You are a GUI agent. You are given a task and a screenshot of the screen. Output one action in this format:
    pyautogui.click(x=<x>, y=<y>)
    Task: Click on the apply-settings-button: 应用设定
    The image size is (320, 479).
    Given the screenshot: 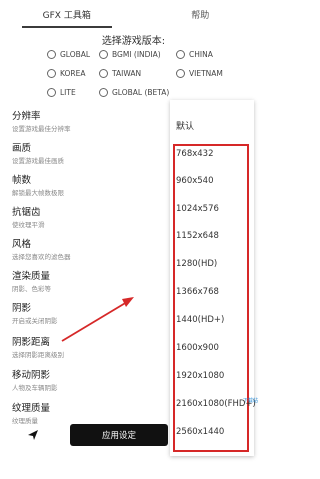 What is the action you would take?
    pyautogui.click(x=119, y=435)
    